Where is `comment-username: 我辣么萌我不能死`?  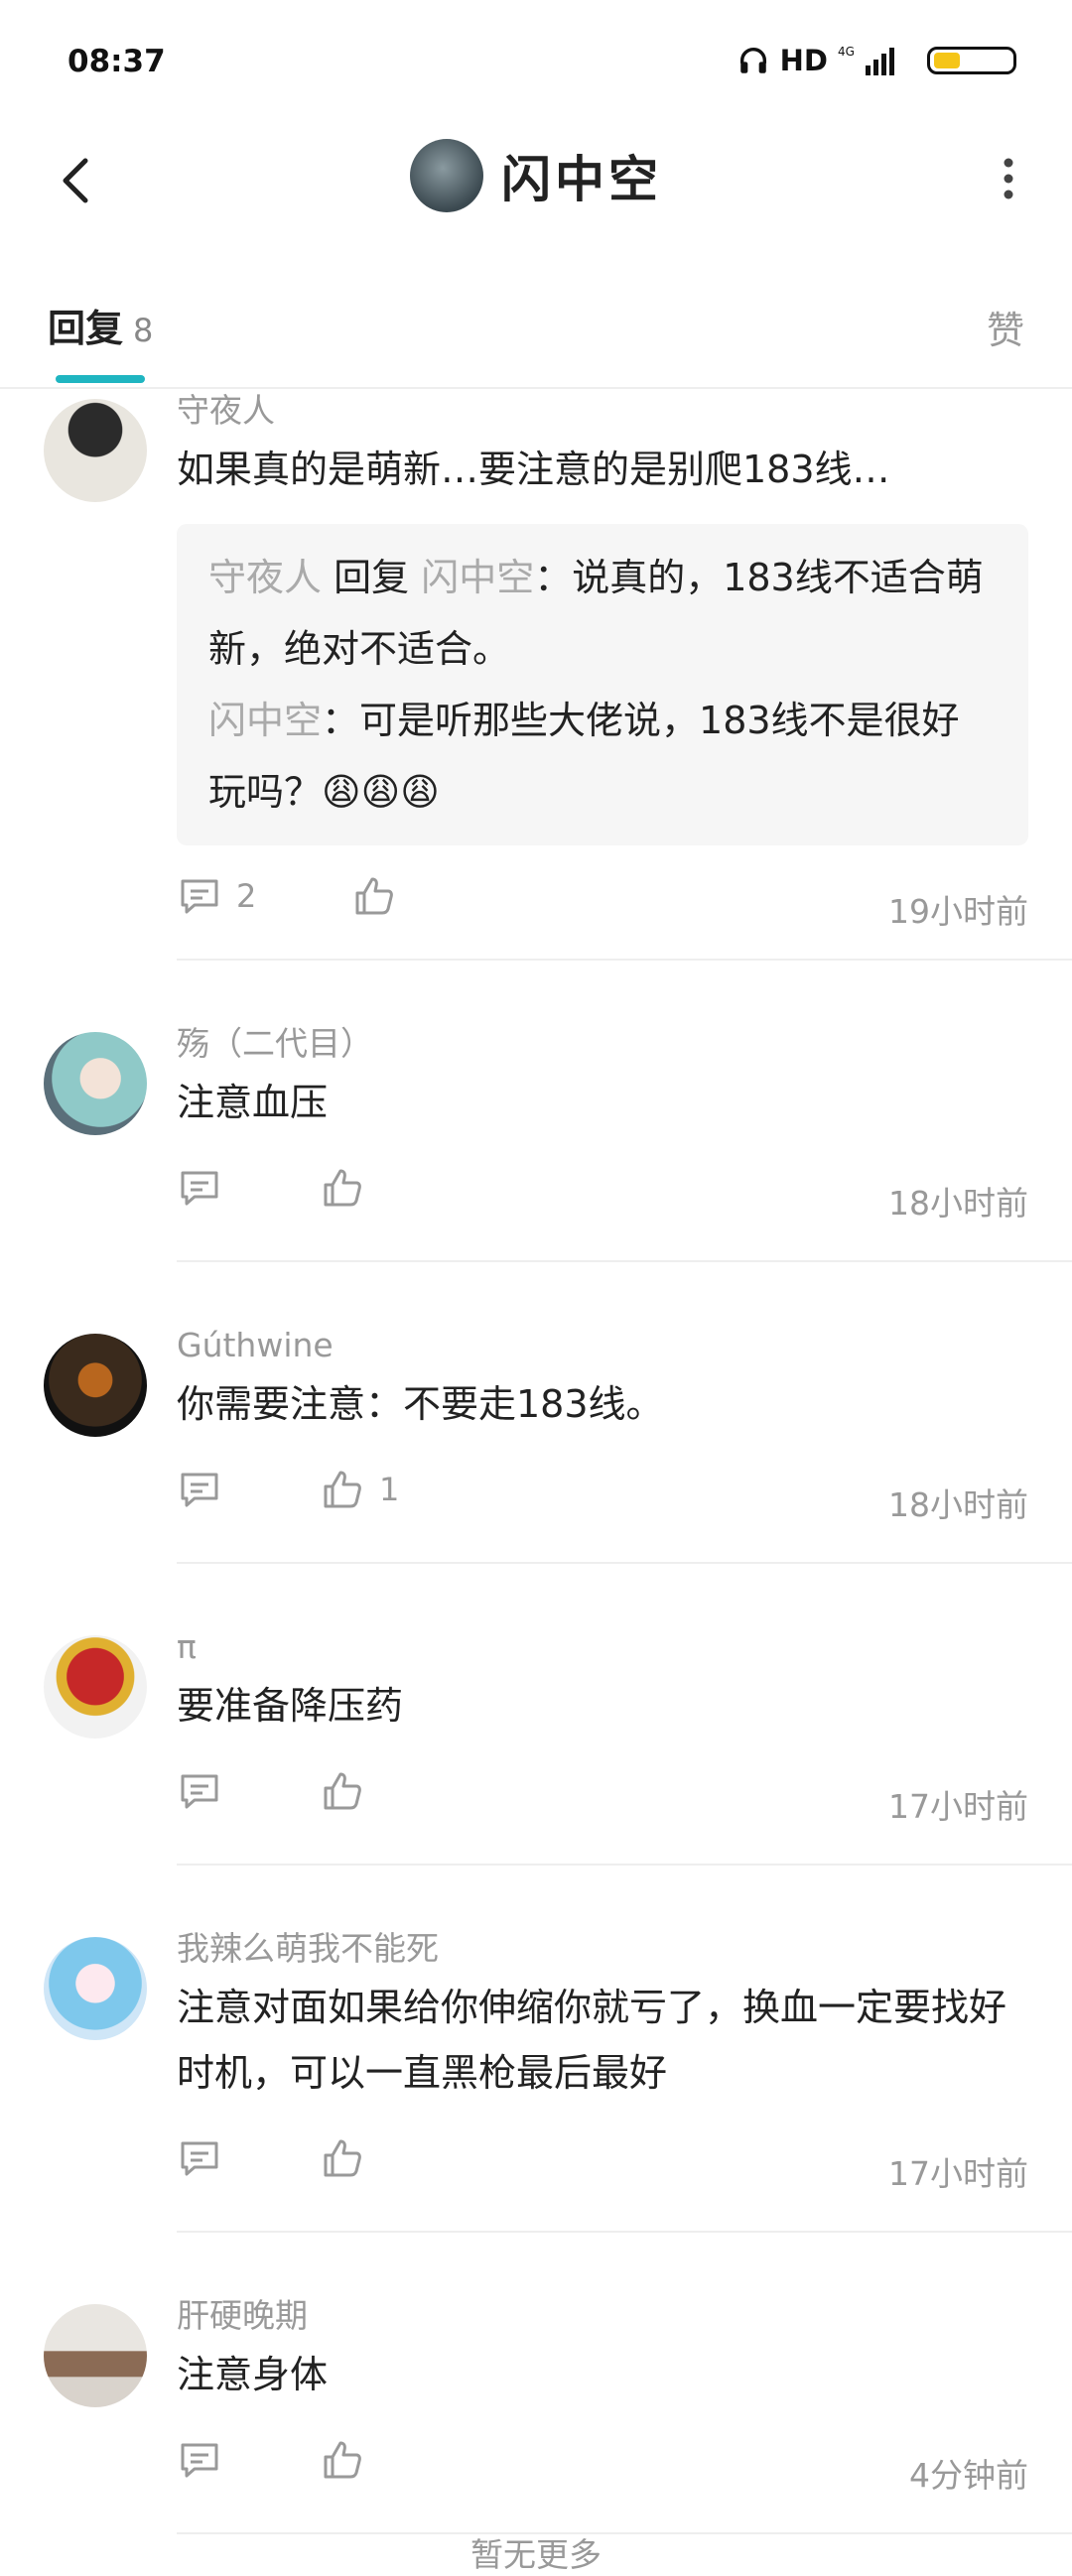 comment-username: 我辣么萌我不能死 is located at coordinates (602, 1949).